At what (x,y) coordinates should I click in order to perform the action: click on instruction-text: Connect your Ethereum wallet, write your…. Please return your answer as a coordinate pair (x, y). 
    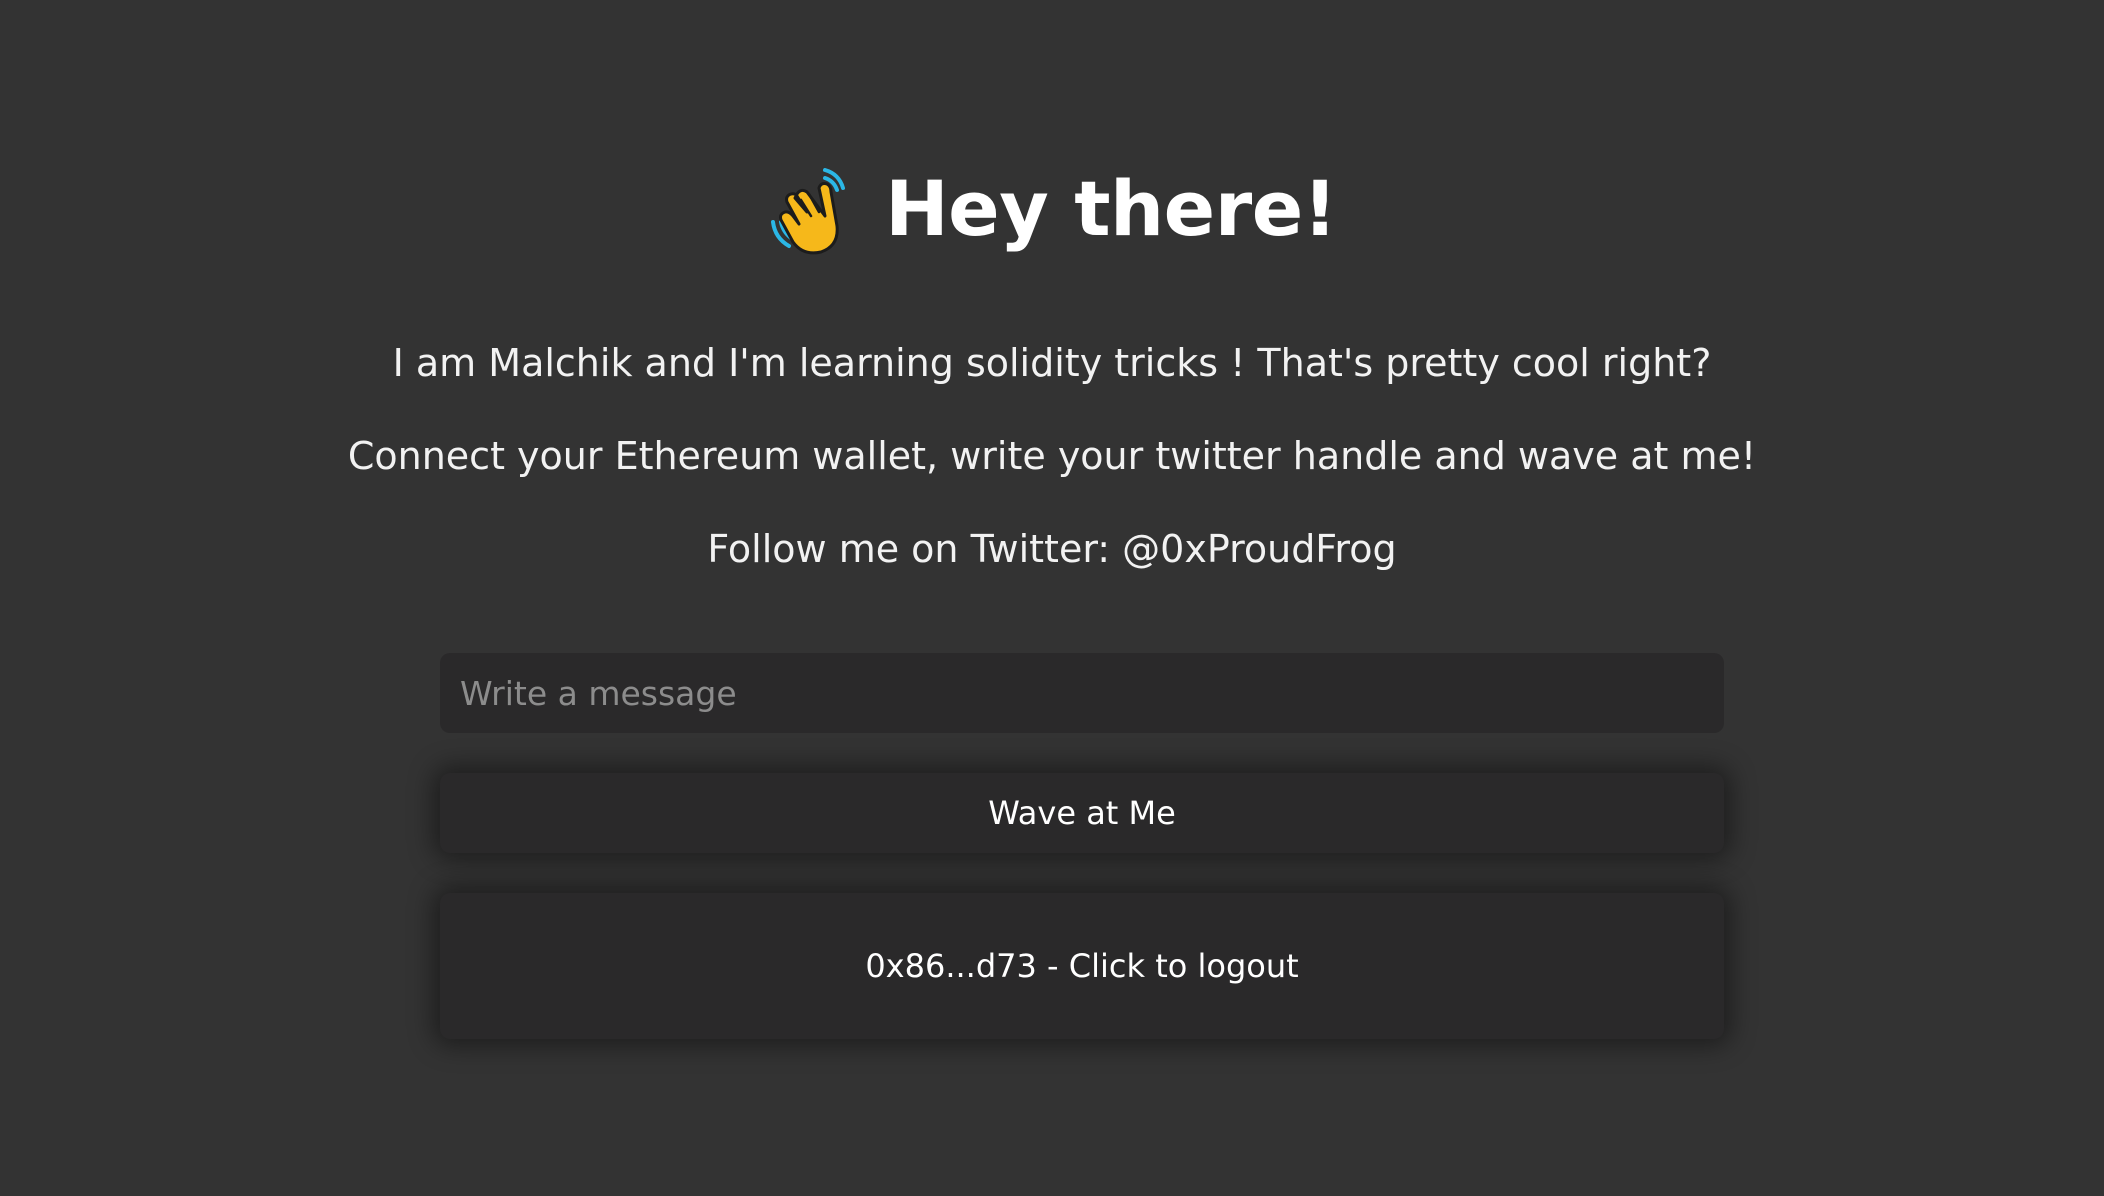
    Looking at the image, I should click on (1052, 456).